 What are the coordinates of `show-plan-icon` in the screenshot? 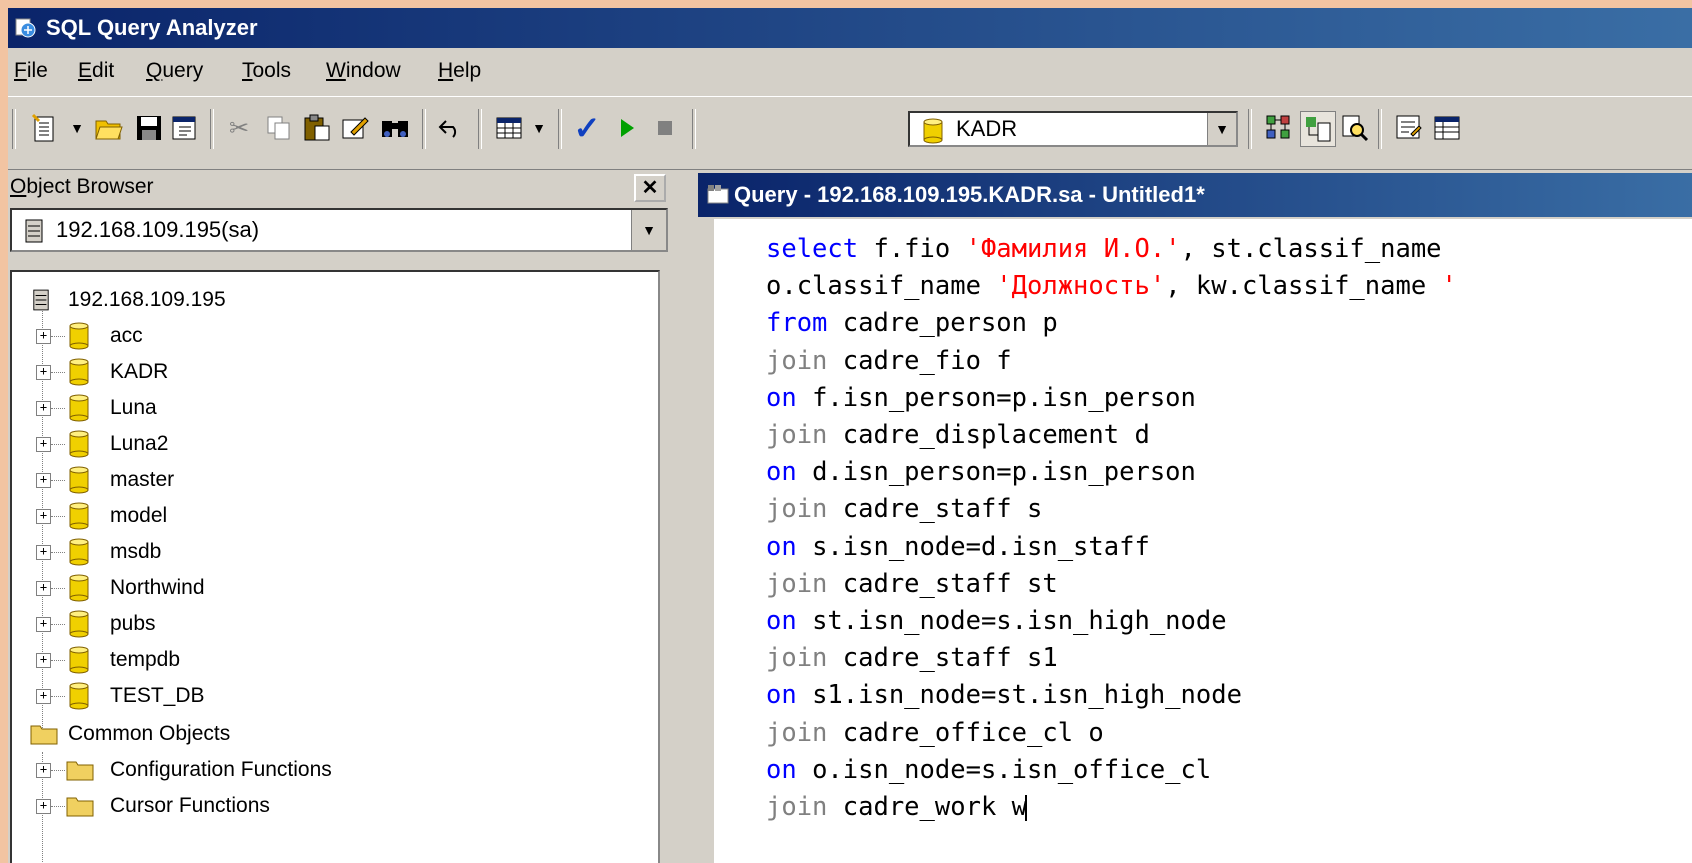 It's located at (1279, 128).